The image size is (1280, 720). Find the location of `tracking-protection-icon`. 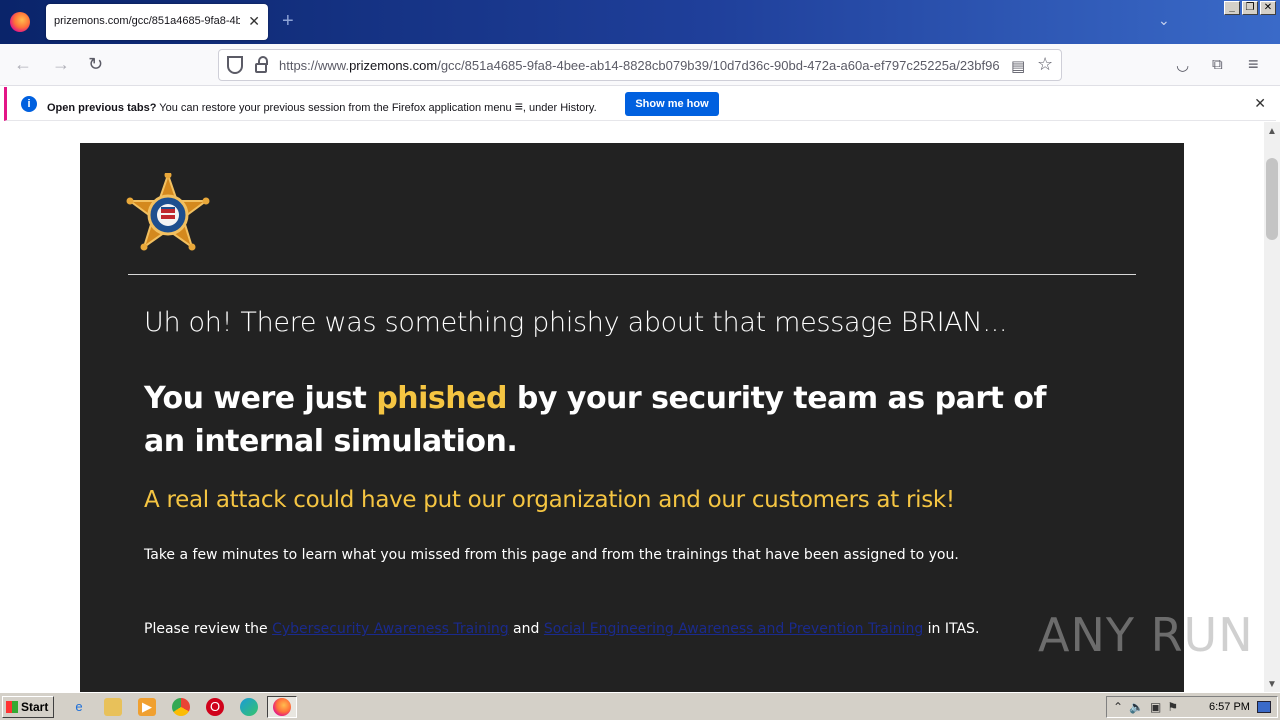

tracking-protection-icon is located at coordinates (235, 65).